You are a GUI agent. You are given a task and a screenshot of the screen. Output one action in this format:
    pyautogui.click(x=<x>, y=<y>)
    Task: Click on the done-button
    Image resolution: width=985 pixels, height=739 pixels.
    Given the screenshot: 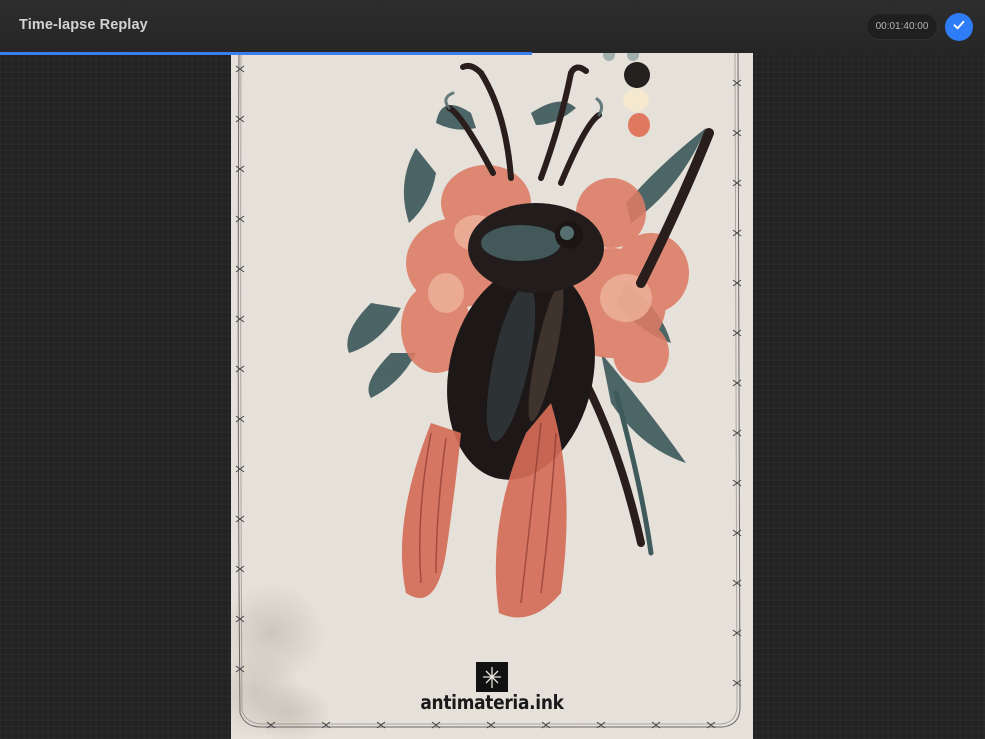 What is the action you would take?
    pyautogui.click(x=959, y=27)
    